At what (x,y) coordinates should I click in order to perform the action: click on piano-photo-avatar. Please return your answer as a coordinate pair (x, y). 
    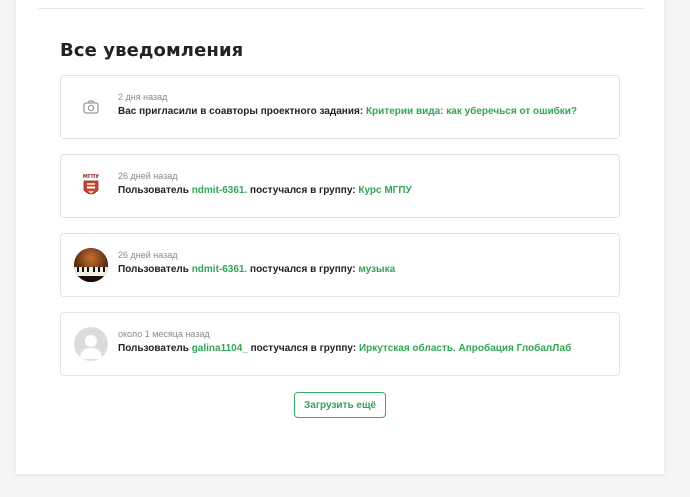
    Looking at the image, I should click on (91, 265).